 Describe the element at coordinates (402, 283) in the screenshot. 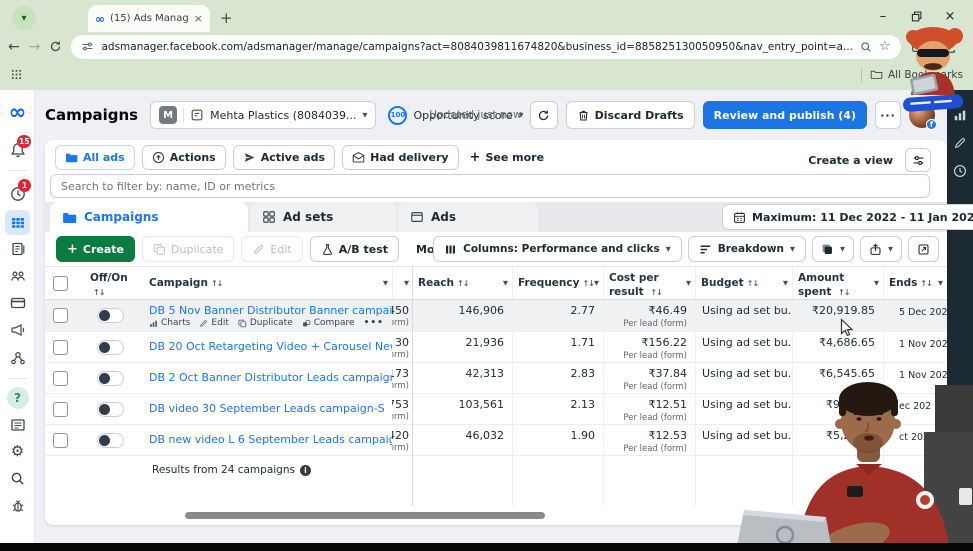

I see `col-header-results-clipped: ▼` at that location.